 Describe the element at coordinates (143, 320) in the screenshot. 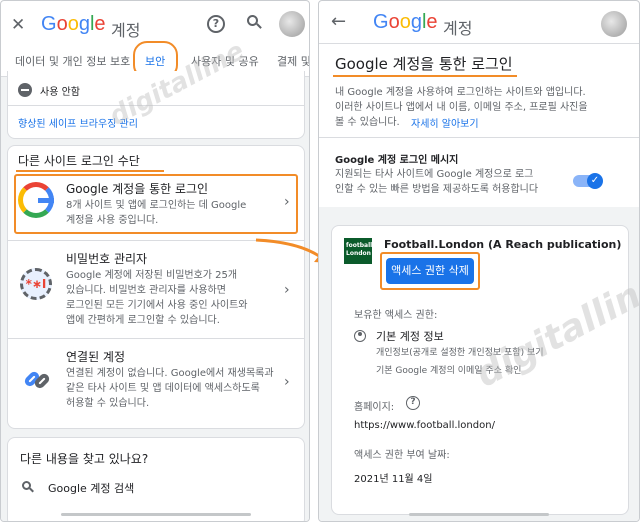

I see `item-desc-4: 앱에 간편하게 로그인할 수 있습니다.` at that location.